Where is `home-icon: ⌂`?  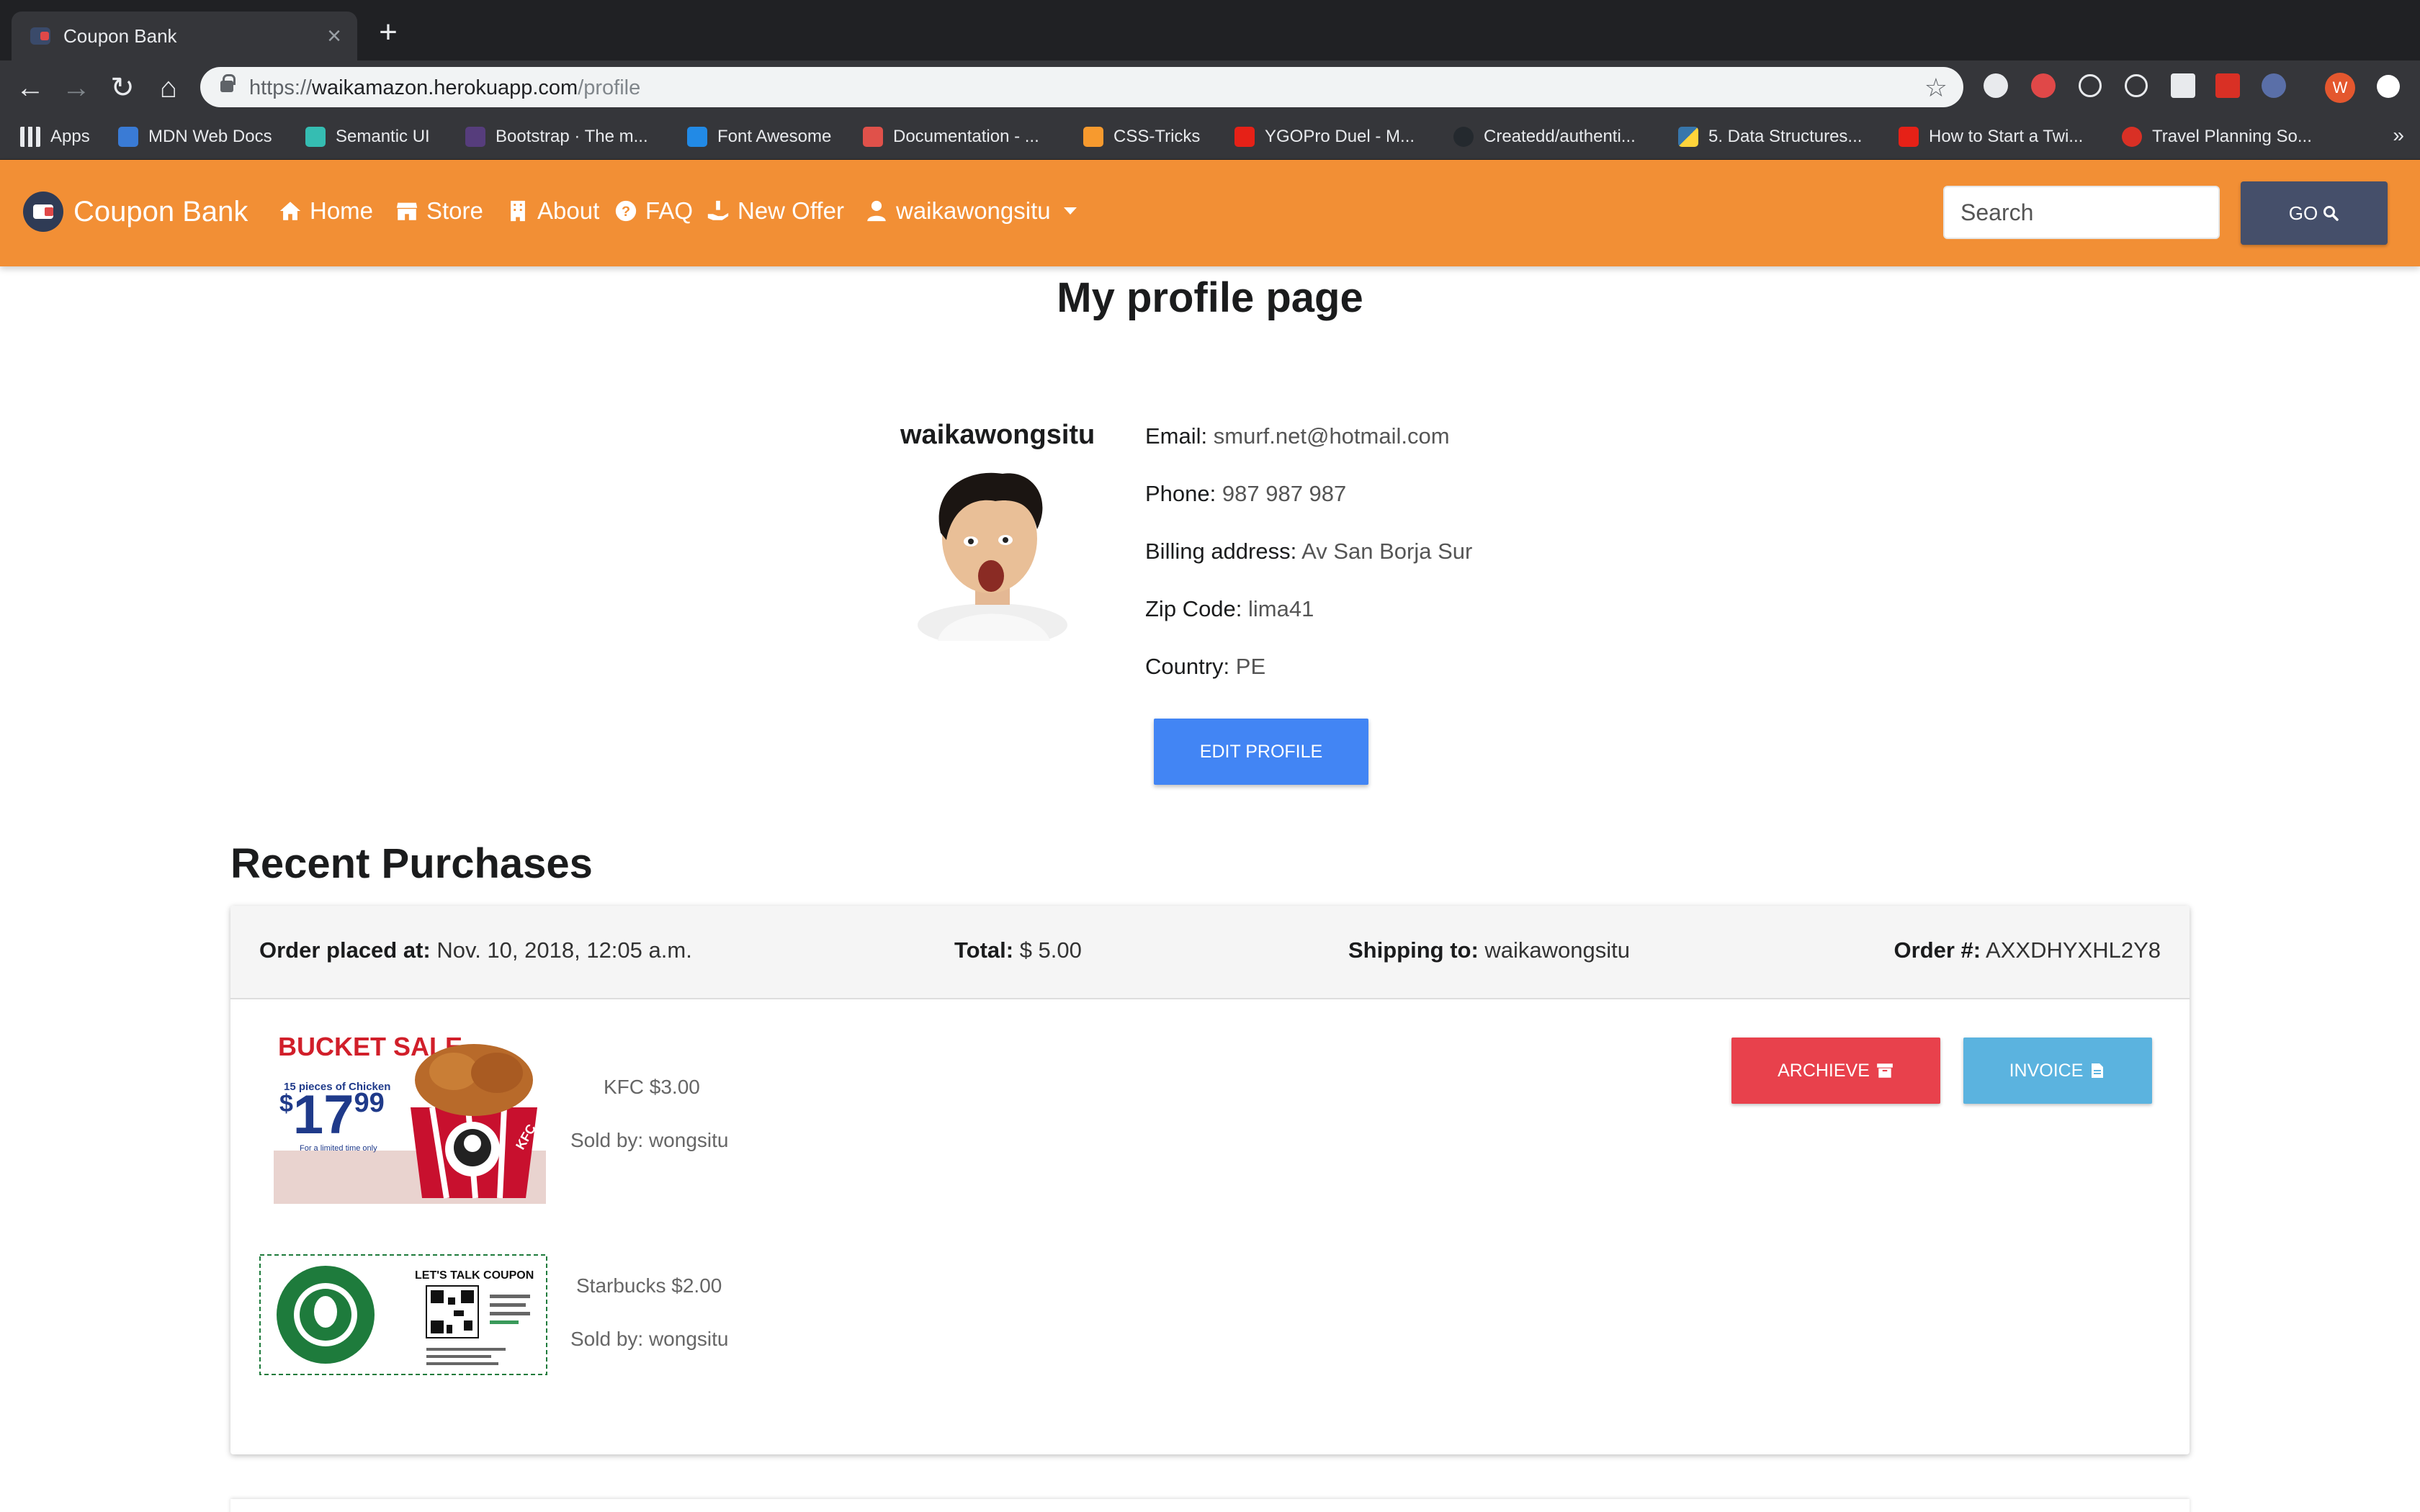
home-icon: ⌂ is located at coordinates (168, 88).